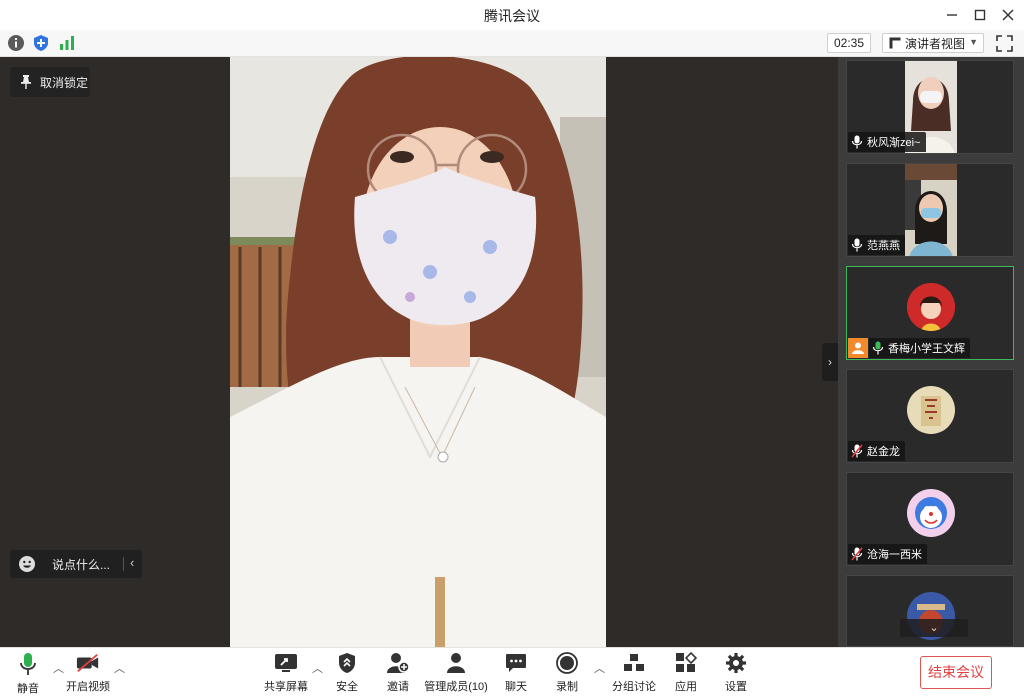 The width and height of the screenshot is (1024, 698). I want to click on start-video-button: 开启视频, so click(88, 673).